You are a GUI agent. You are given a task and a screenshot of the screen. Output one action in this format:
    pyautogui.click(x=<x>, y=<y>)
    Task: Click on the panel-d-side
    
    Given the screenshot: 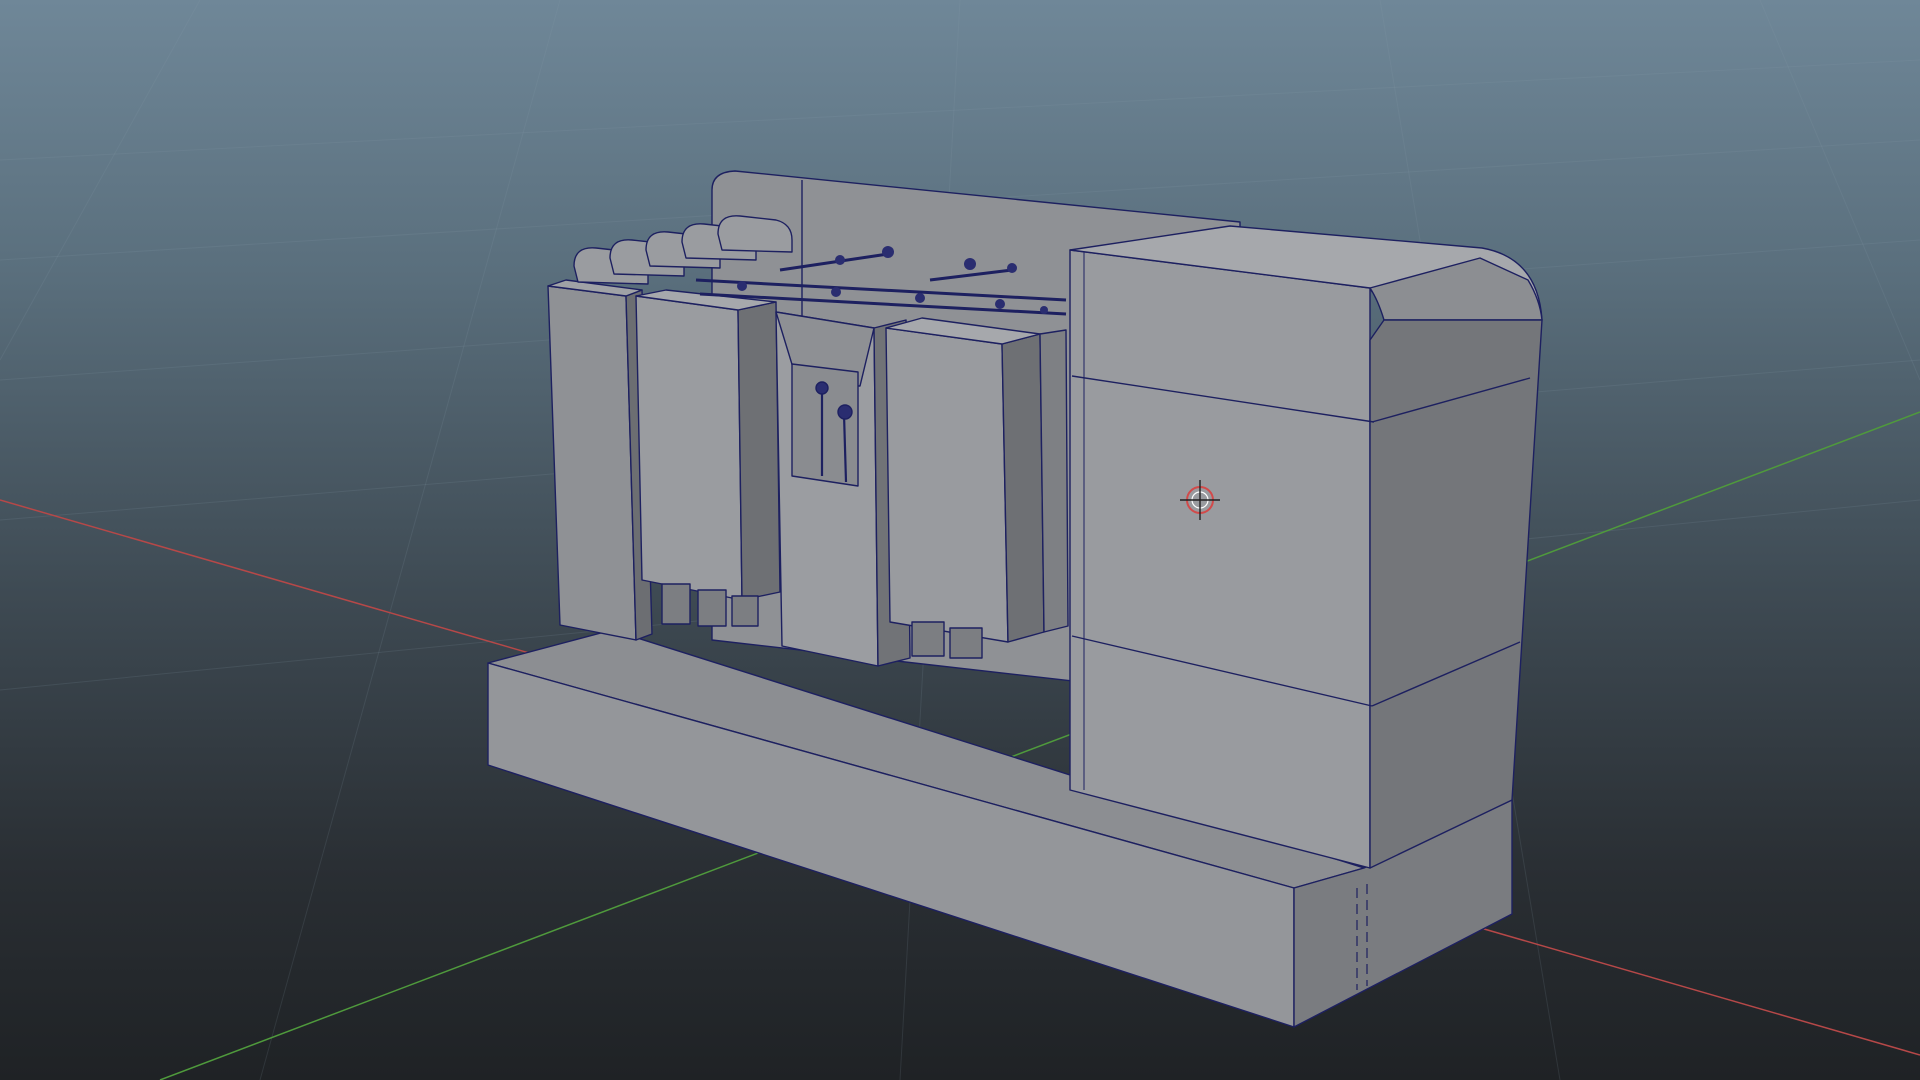 What is the action you would take?
    pyautogui.click(x=1023, y=488)
    